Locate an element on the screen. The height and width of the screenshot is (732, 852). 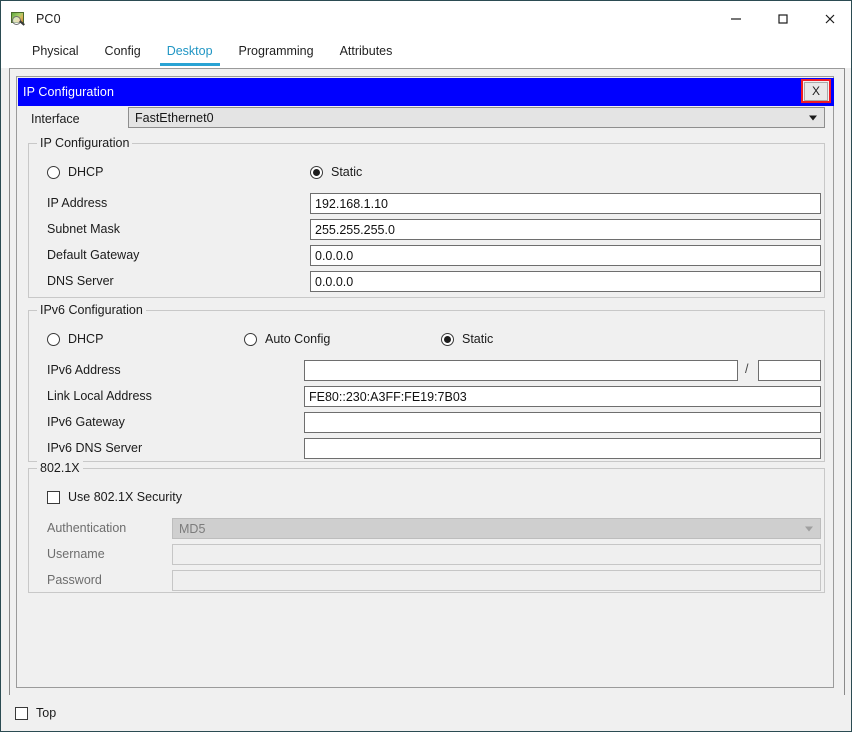
interface-dropdown: FastEthernet0 is located at coordinates (476, 117).